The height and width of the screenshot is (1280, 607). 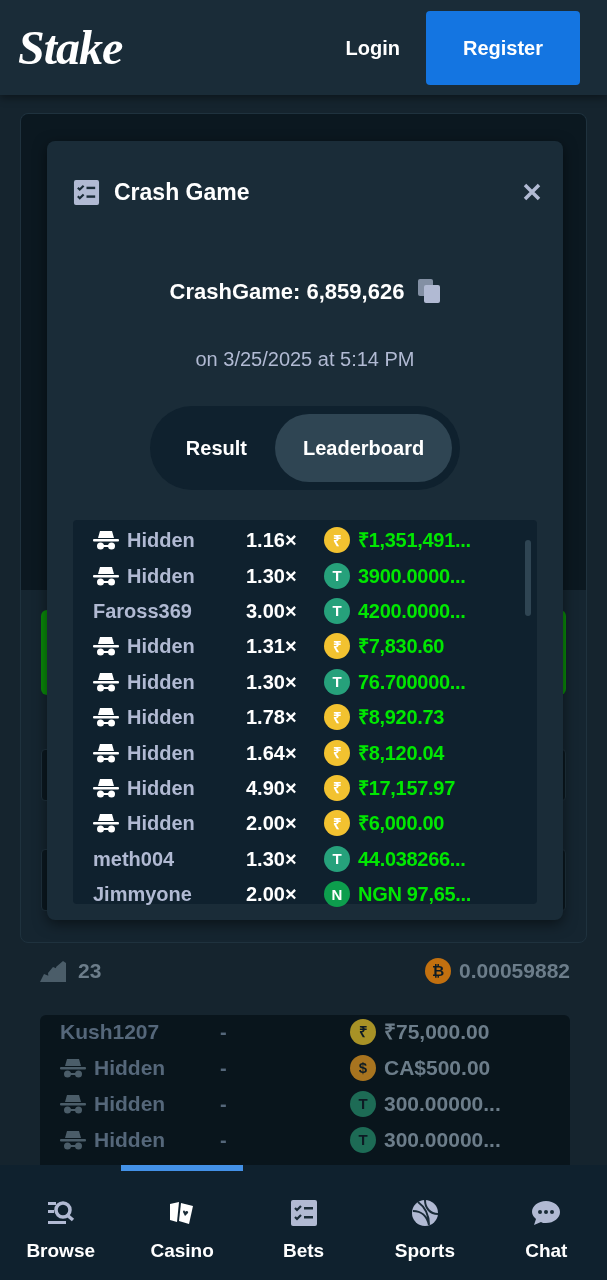 What do you see at coordinates (134, 859) in the screenshot?
I see `player-name: meth004` at bounding box center [134, 859].